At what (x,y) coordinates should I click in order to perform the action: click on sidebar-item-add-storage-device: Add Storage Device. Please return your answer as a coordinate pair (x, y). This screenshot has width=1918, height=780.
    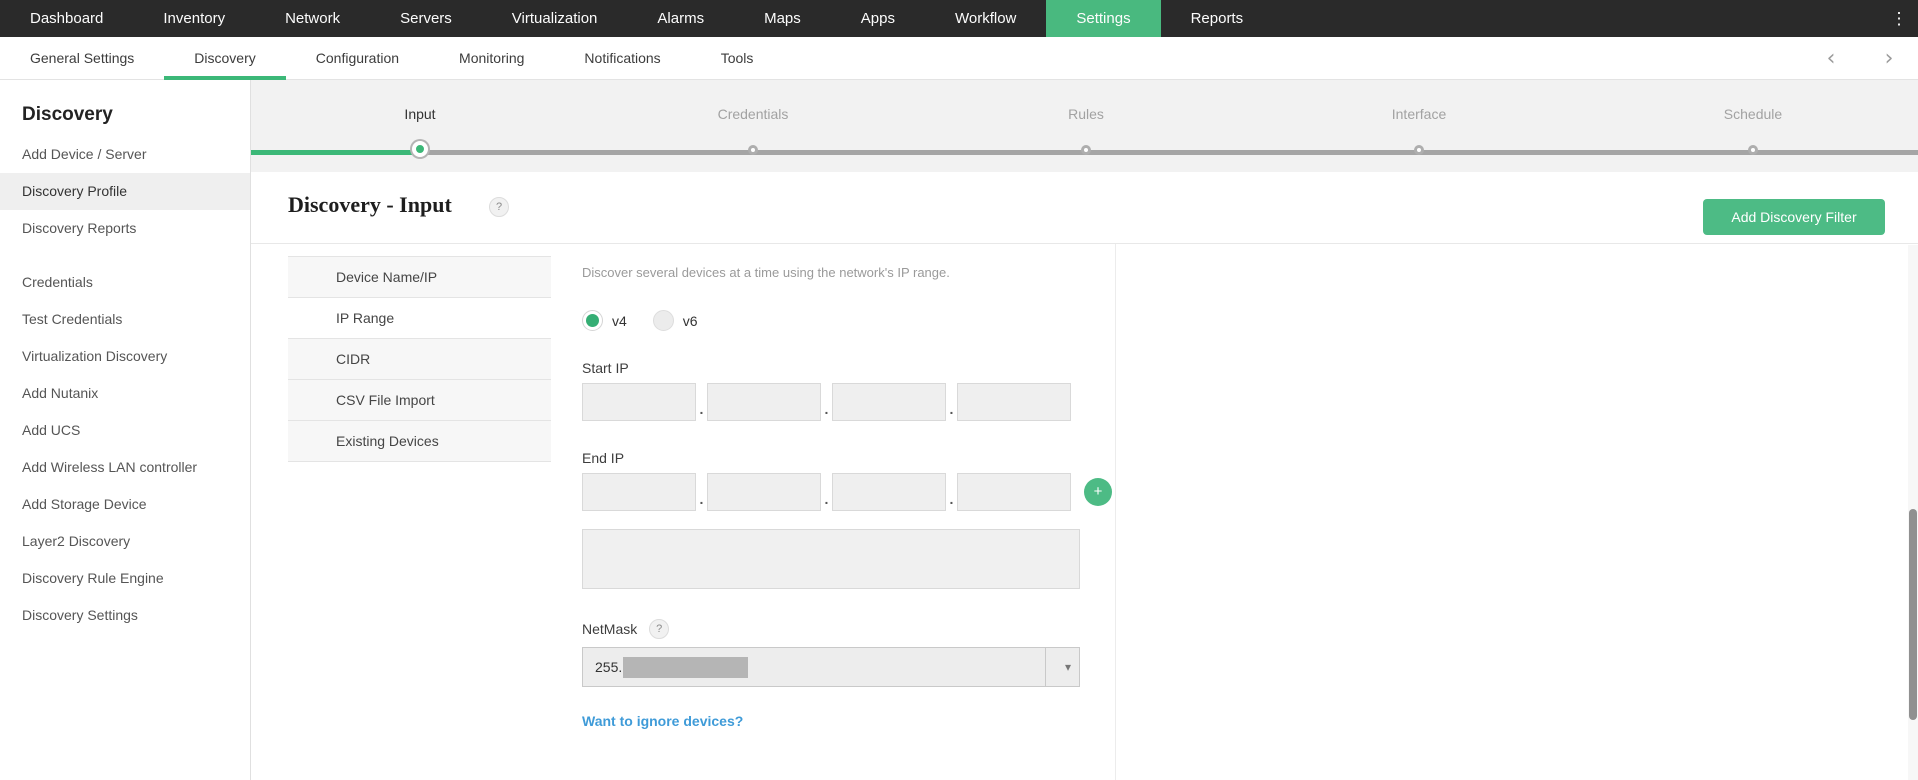
    Looking at the image, I should click on (125, 504).